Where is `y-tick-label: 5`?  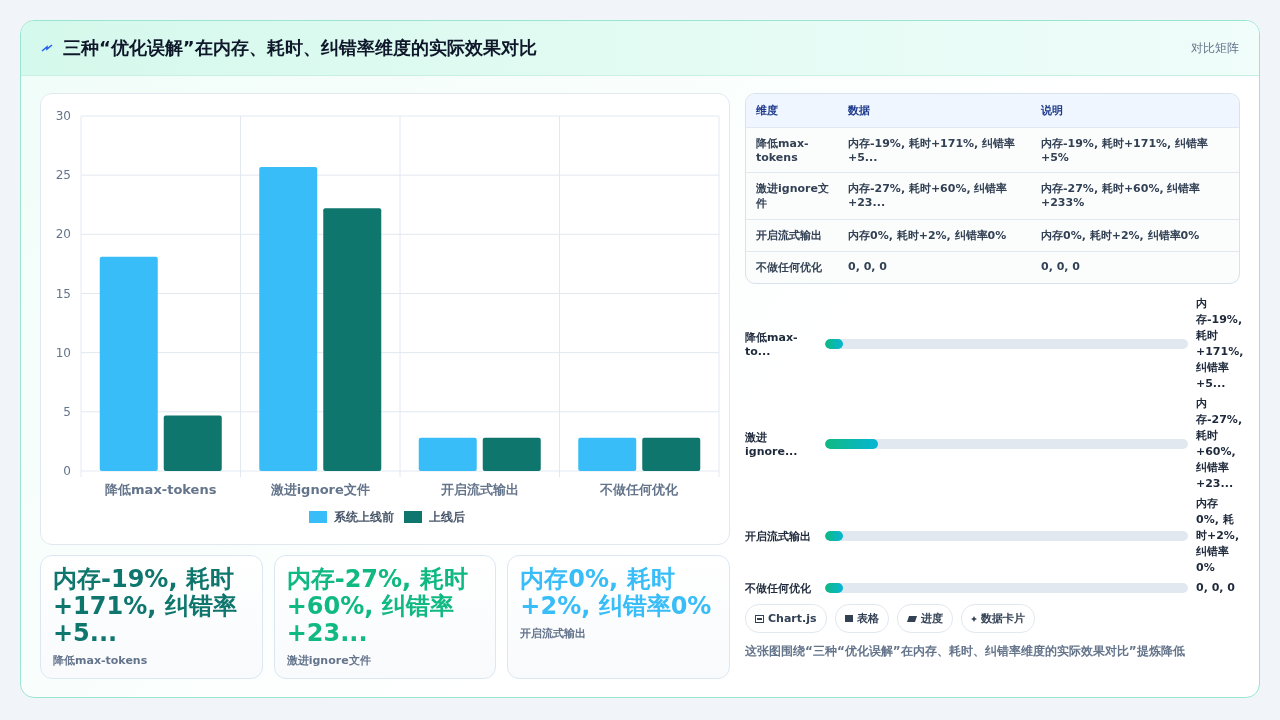 y-tick-label: 5 is located at coordinates (67, 411).